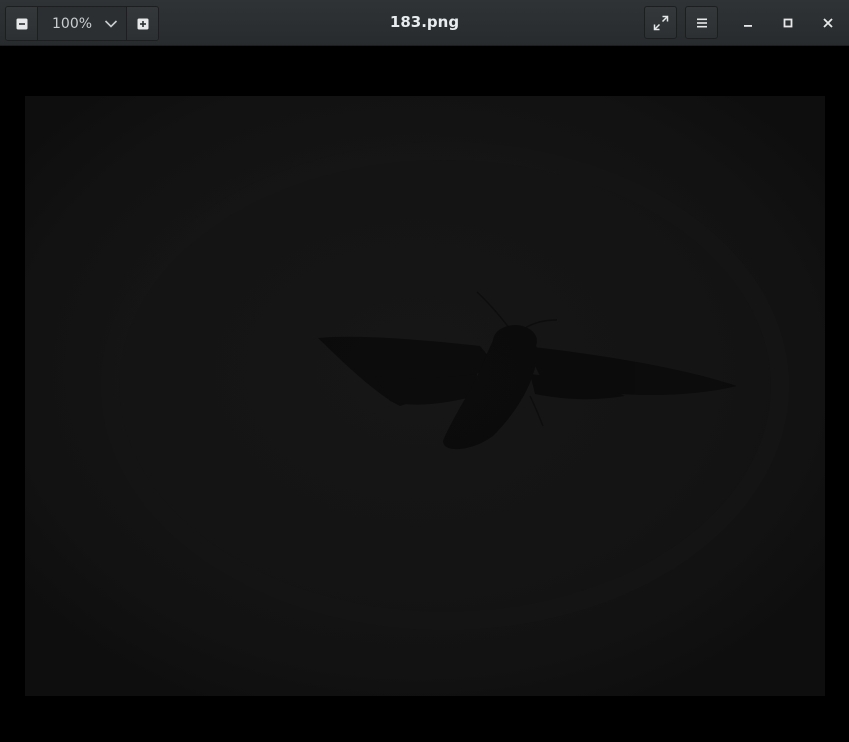 The image size is (849, 742). I want to click on maximize-icon, so click(788, 23).